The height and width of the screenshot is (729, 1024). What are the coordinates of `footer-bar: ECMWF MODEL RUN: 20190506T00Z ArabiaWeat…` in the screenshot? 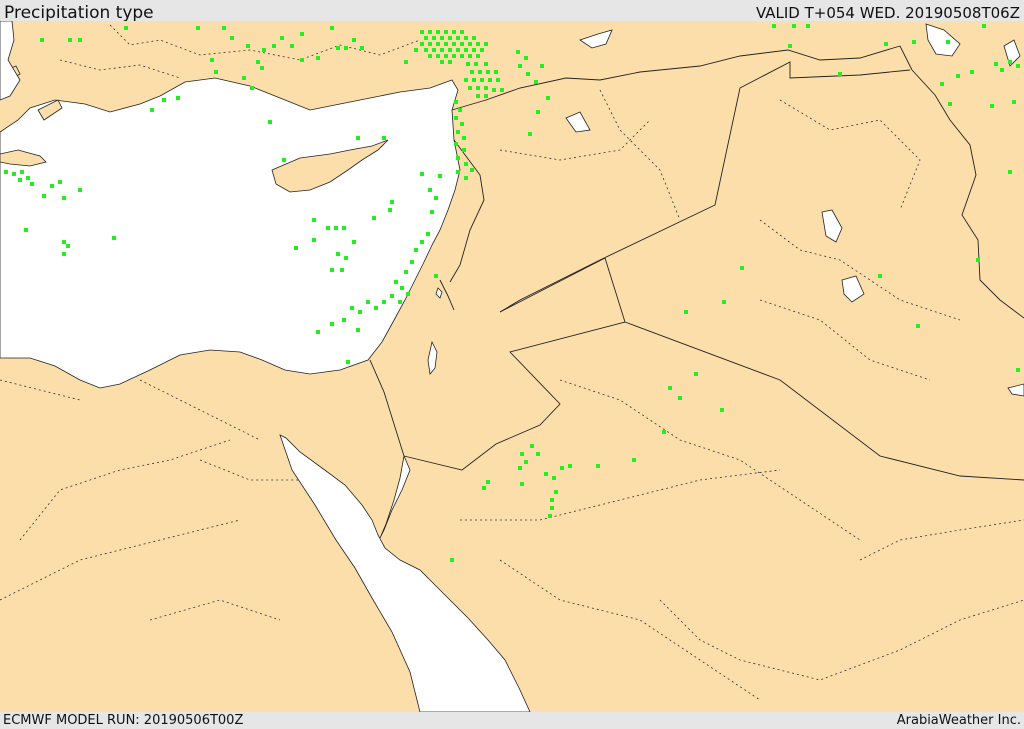 It's located at (512, 720).